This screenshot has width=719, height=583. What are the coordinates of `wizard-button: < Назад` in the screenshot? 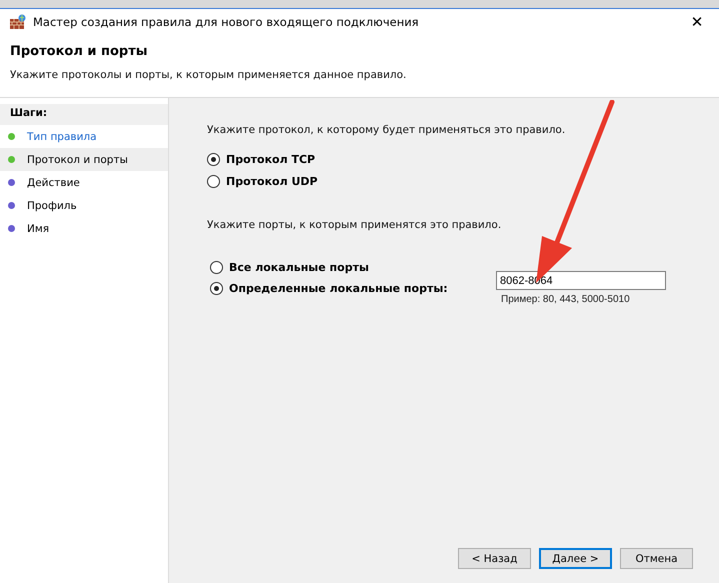 It's located at (494, 558).